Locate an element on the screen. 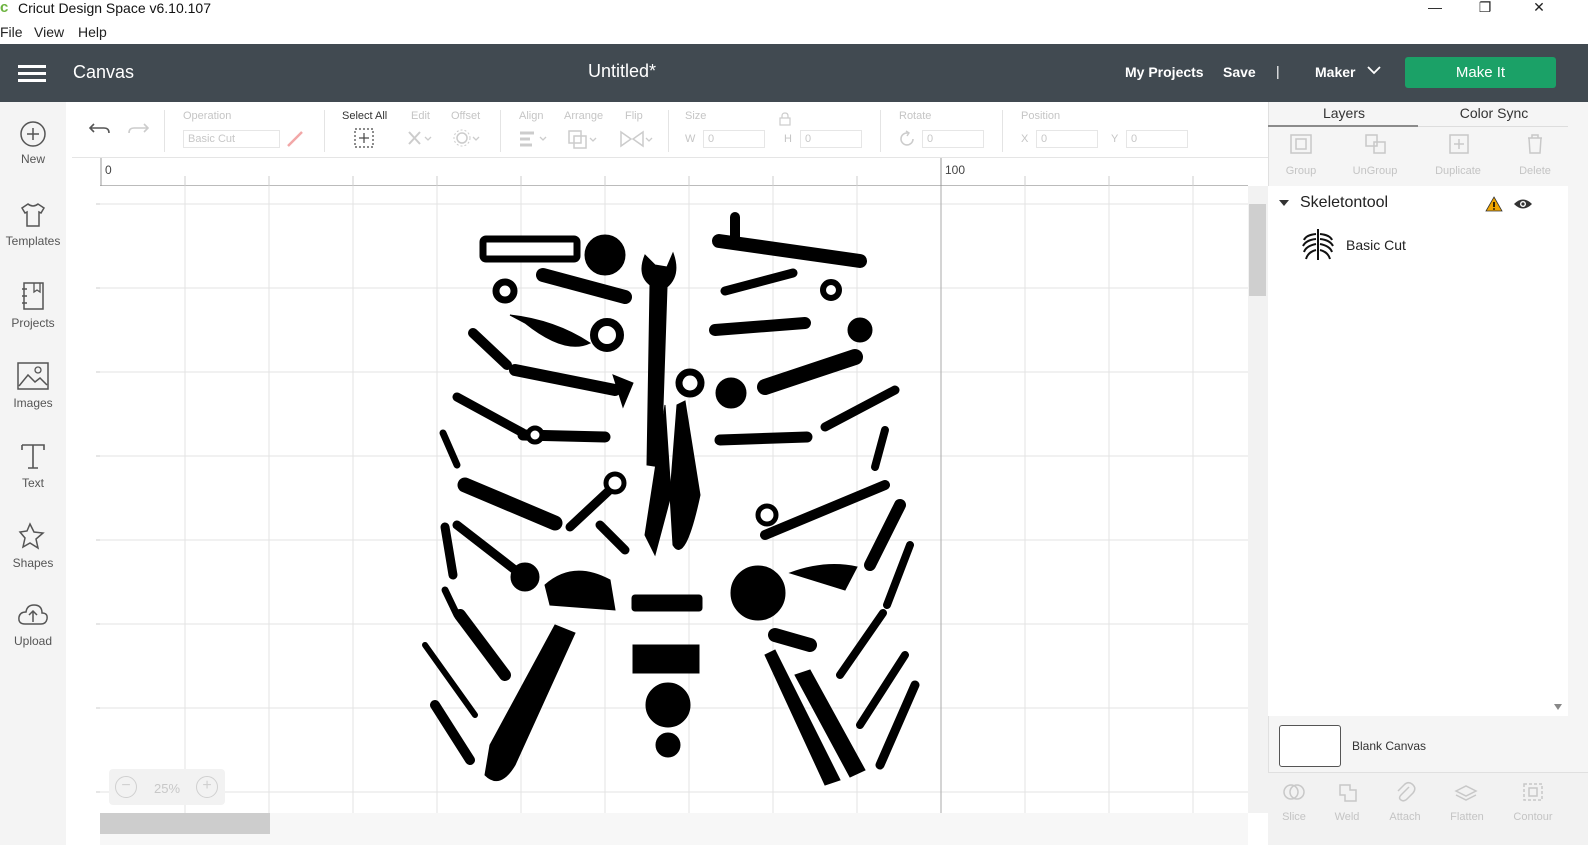  chevron-down-icon is located at coordinates (1374, 70).